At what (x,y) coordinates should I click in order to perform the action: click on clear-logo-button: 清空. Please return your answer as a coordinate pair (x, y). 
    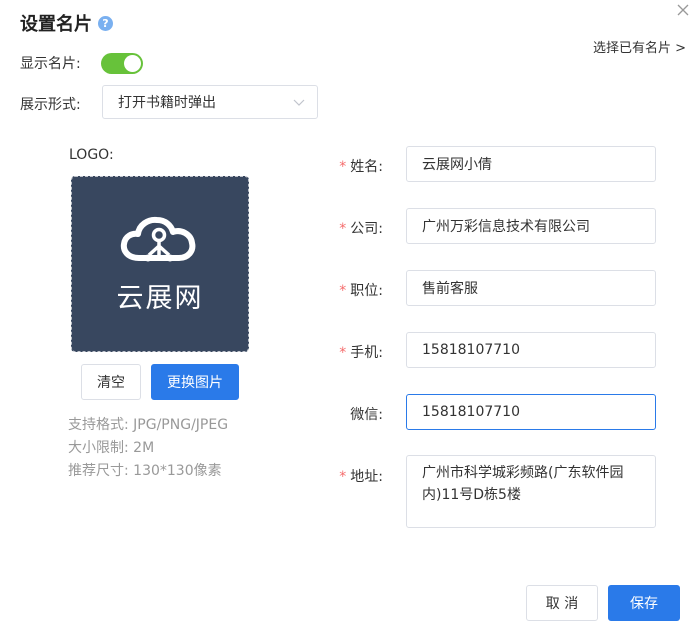
    Looking at the image, I should click on (111, 382).